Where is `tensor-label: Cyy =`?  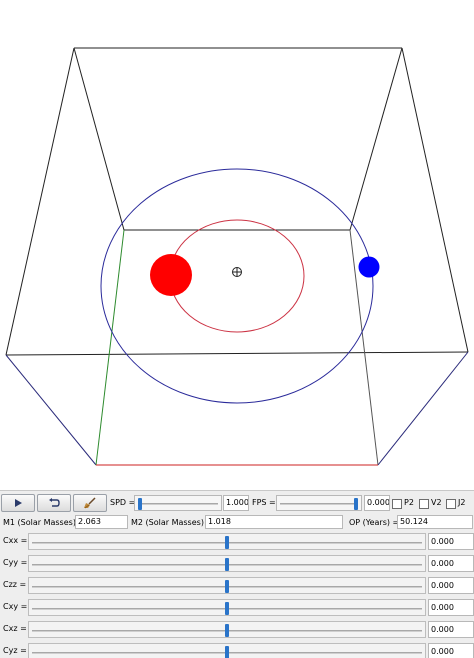 tensor-label: Cyy = is located at coordinates (15, 562).